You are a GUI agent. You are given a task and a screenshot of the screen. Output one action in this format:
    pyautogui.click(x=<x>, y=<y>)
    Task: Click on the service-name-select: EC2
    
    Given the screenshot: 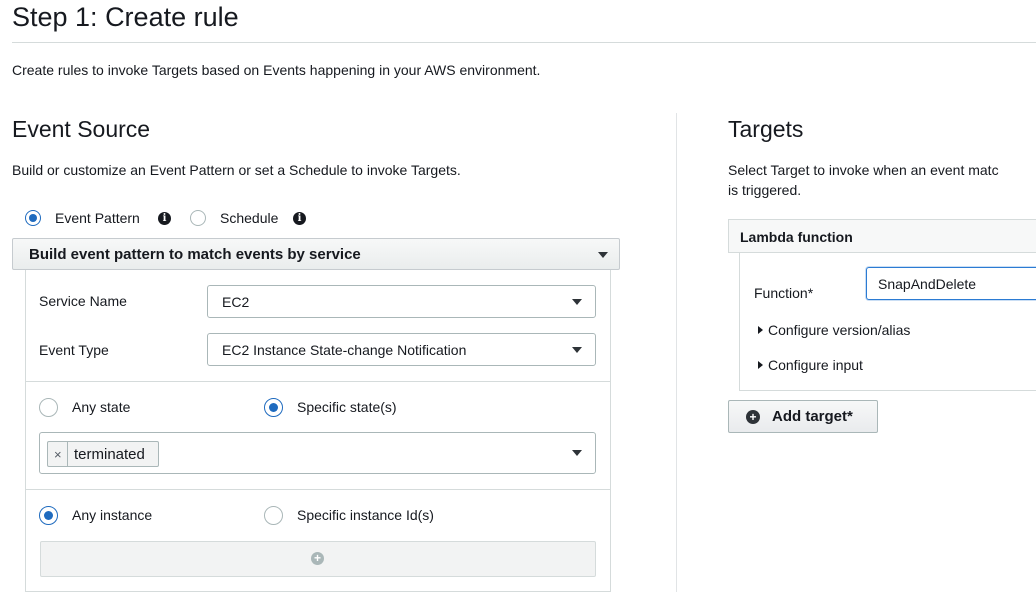 What is the action you would take?
    pyautogui.click(x=401, y=301)
    